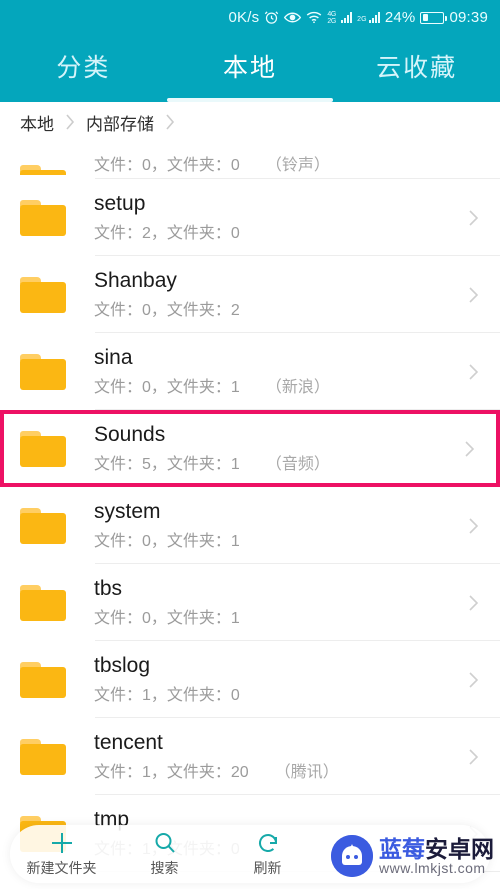  I want to click on signal-2g-label: 2G, so click(362, 19).